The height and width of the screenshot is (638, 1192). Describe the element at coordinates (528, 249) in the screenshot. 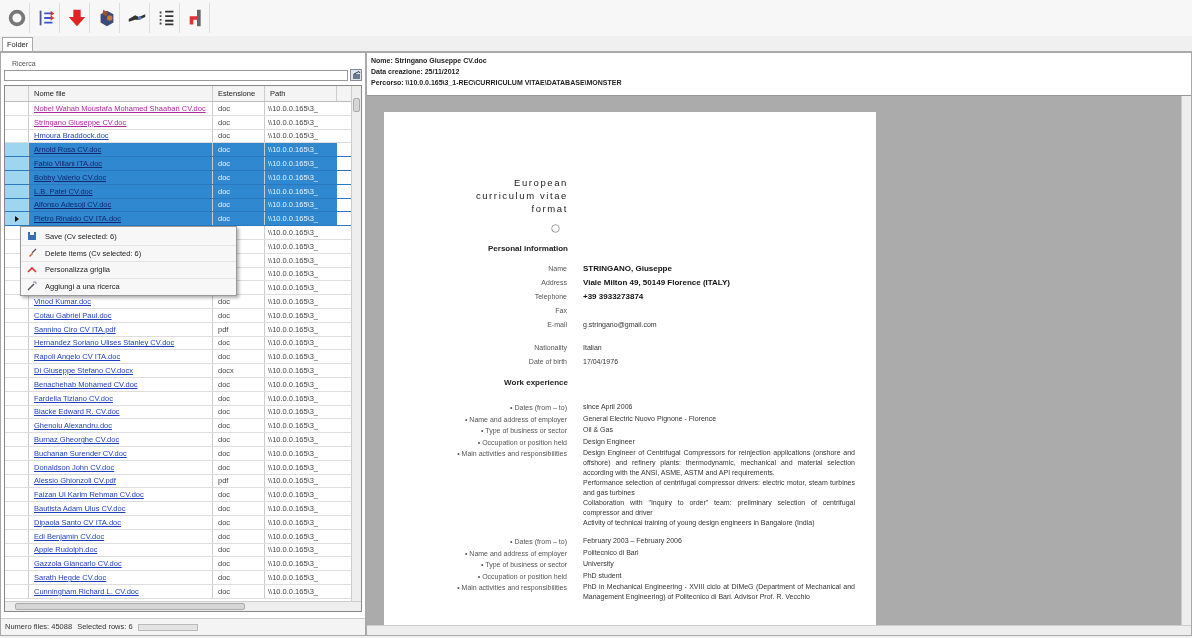

I see `section-heading: Personal information` at that location.